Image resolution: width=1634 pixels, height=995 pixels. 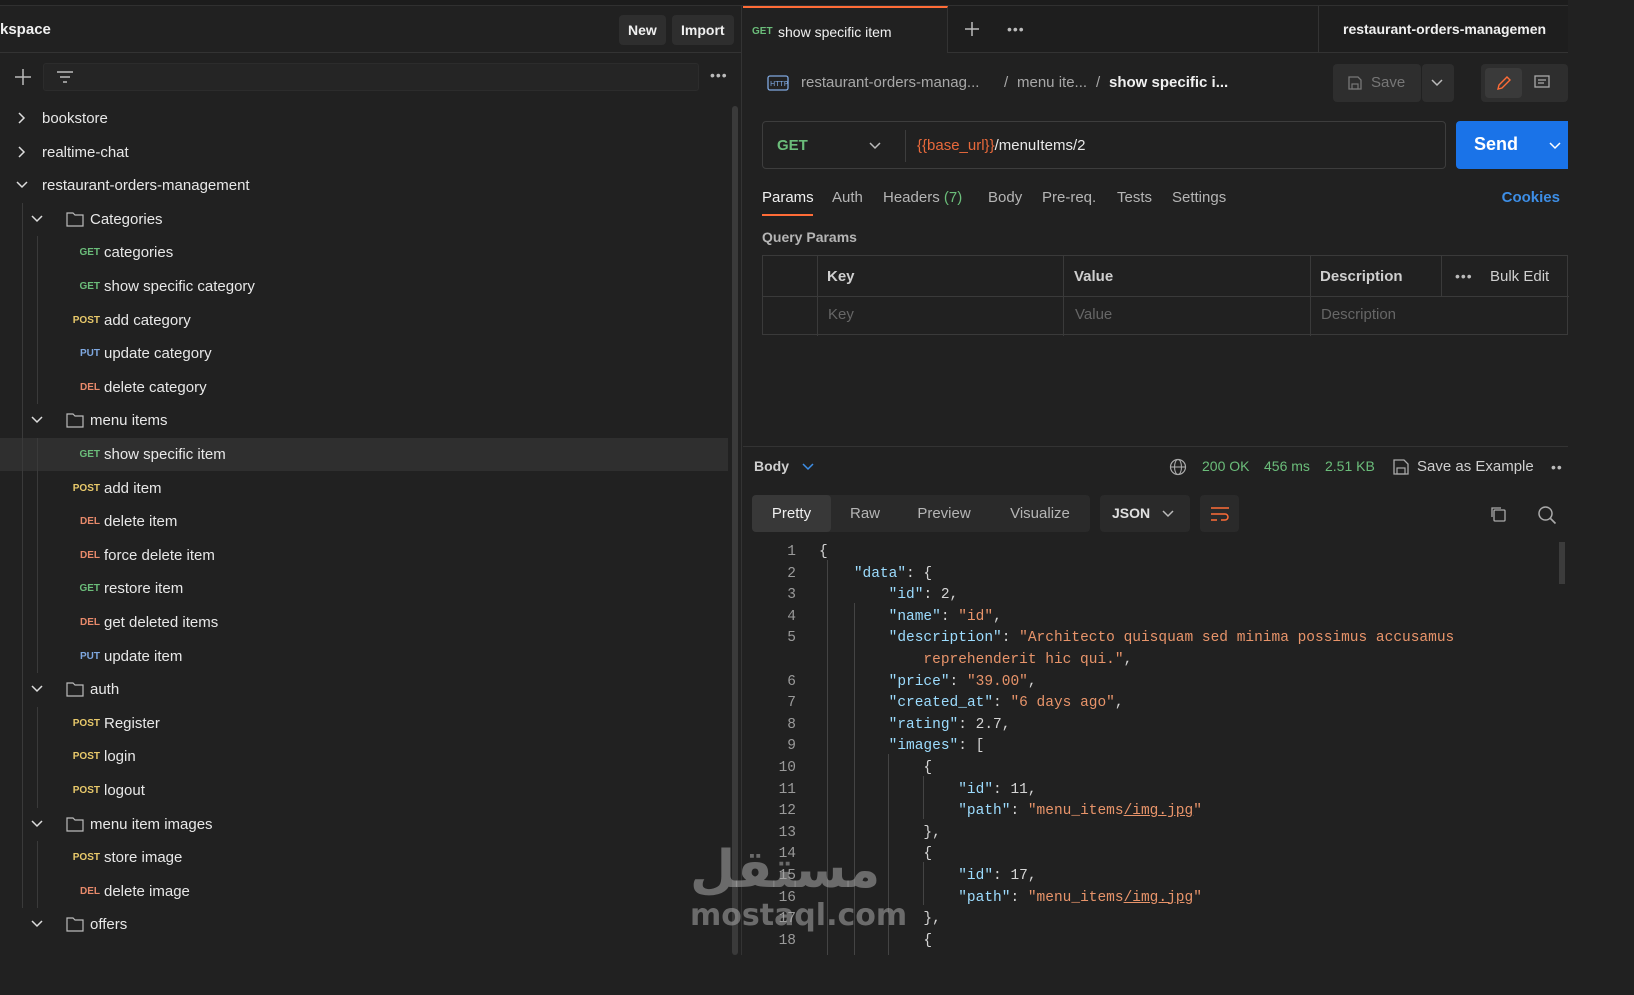 What do you see at coordinates (364, 924) in the screenshot?
I see `folder-offers: offers` at bounding box center [364, 924].